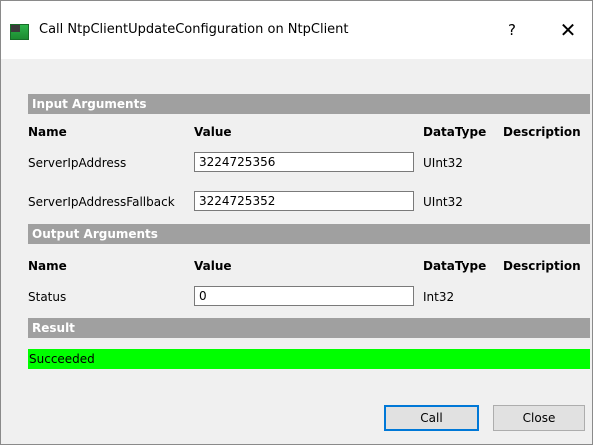 This screenshot has height=445, width=593. What do you see at coordinates (47, 132) in the screenshot?
I see `input-col-name: Name` at bounding box center [47, 132].